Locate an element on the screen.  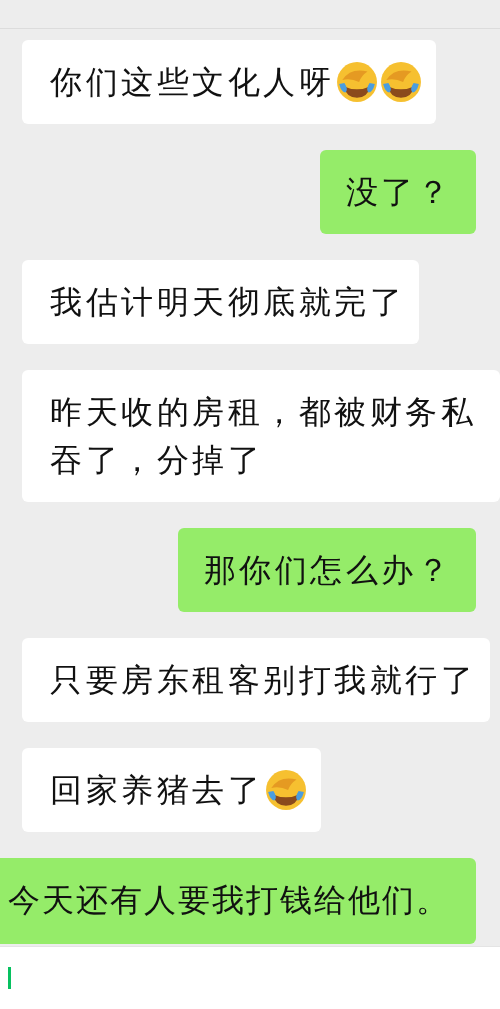
message-text: 昨天收的房租，都被财务私吞了，分掉了 is located at coordinates (263, 436).